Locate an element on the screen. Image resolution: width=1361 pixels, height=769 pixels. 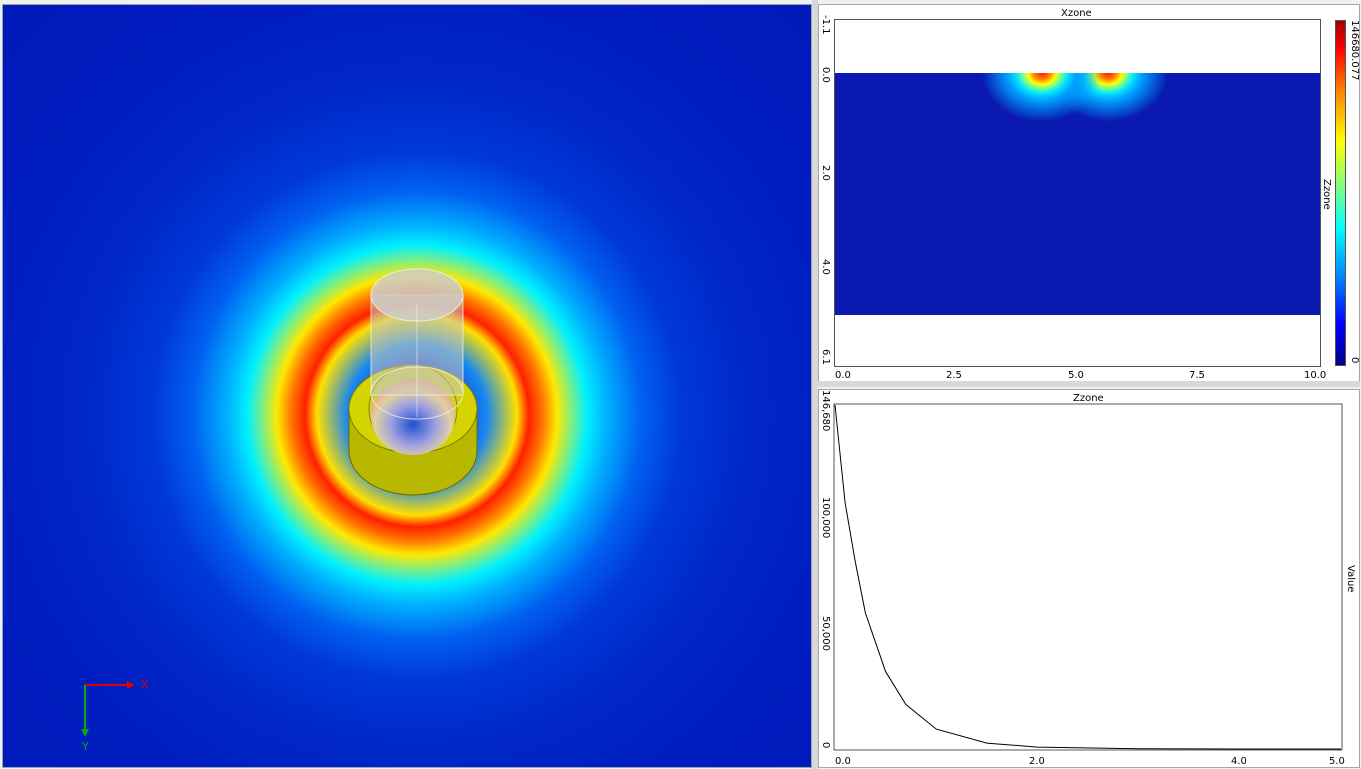
x-tick: 4.0 is located at coordinates (1239, 761).